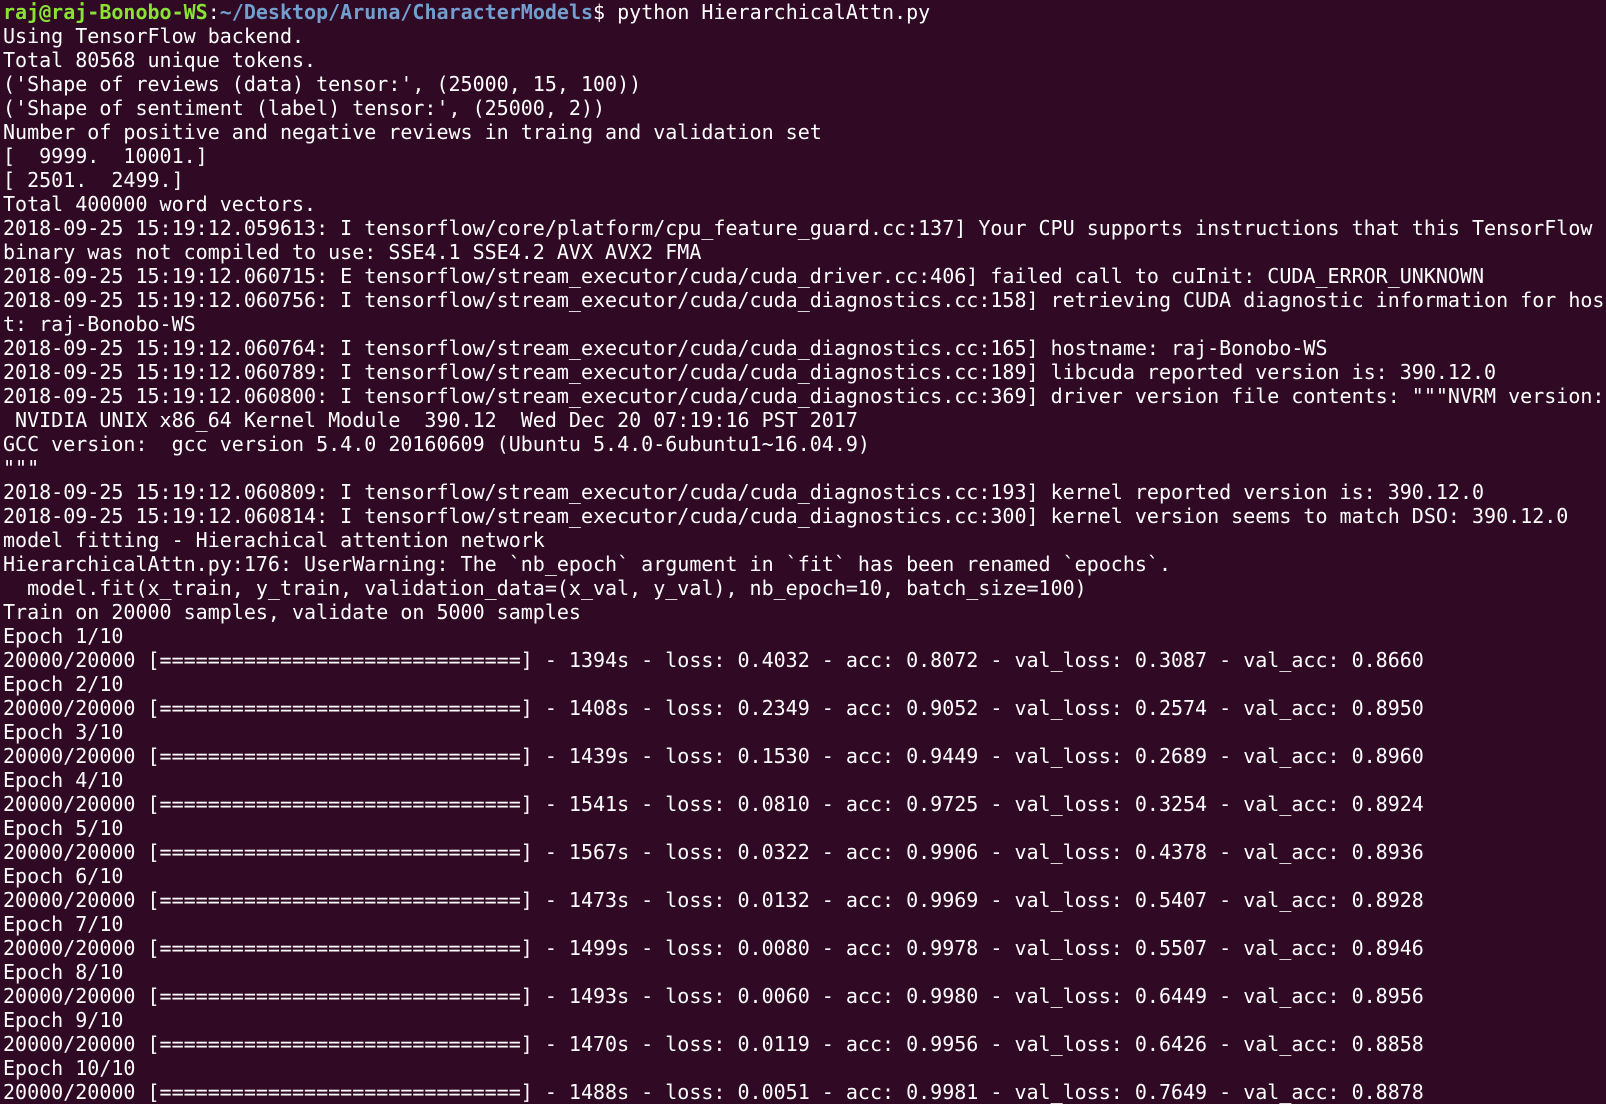 The height and width of the screenshot is (1104, 1606). I want to click on prompt-user-host: raj@raj-Bonobo-WS, so click(105, 12).